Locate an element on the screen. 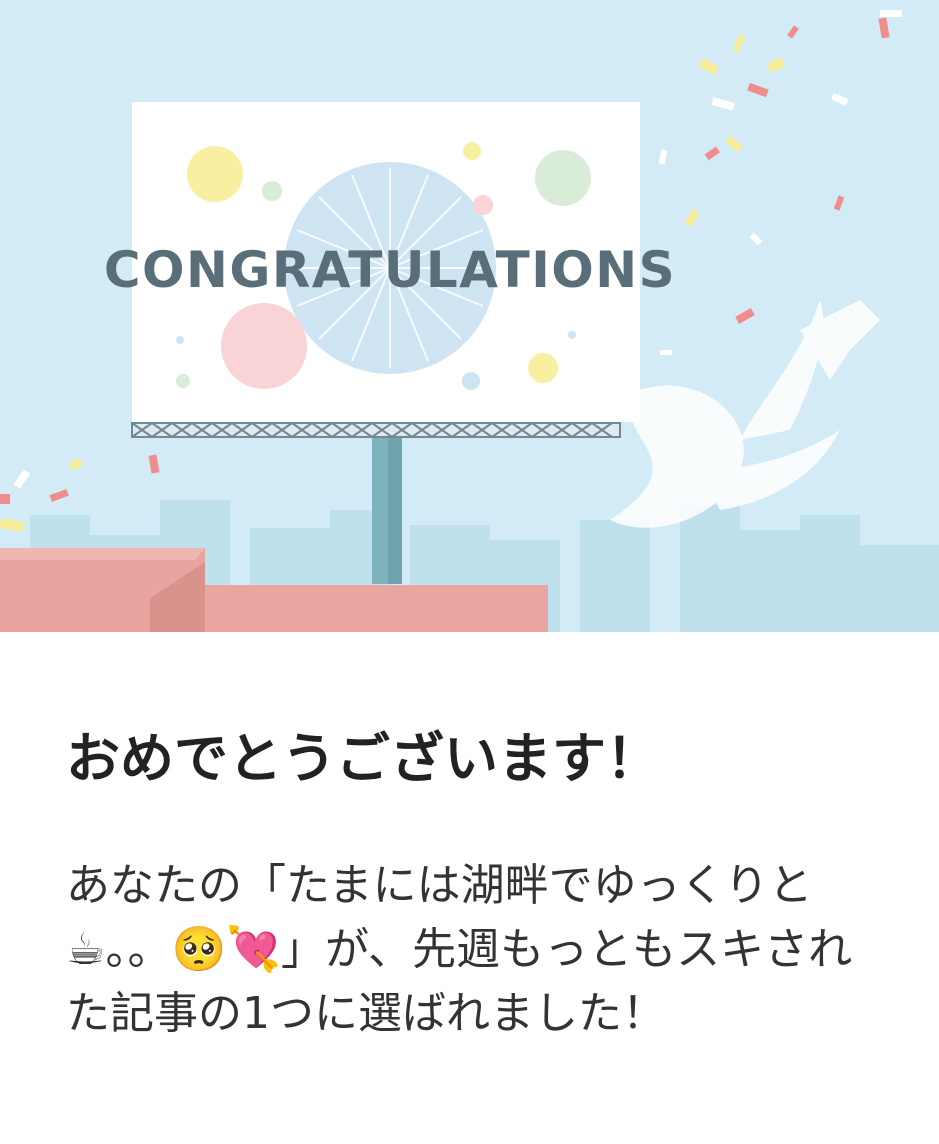  billboard-text: CONGRATULATIONS is located at coordinates (390, 270).